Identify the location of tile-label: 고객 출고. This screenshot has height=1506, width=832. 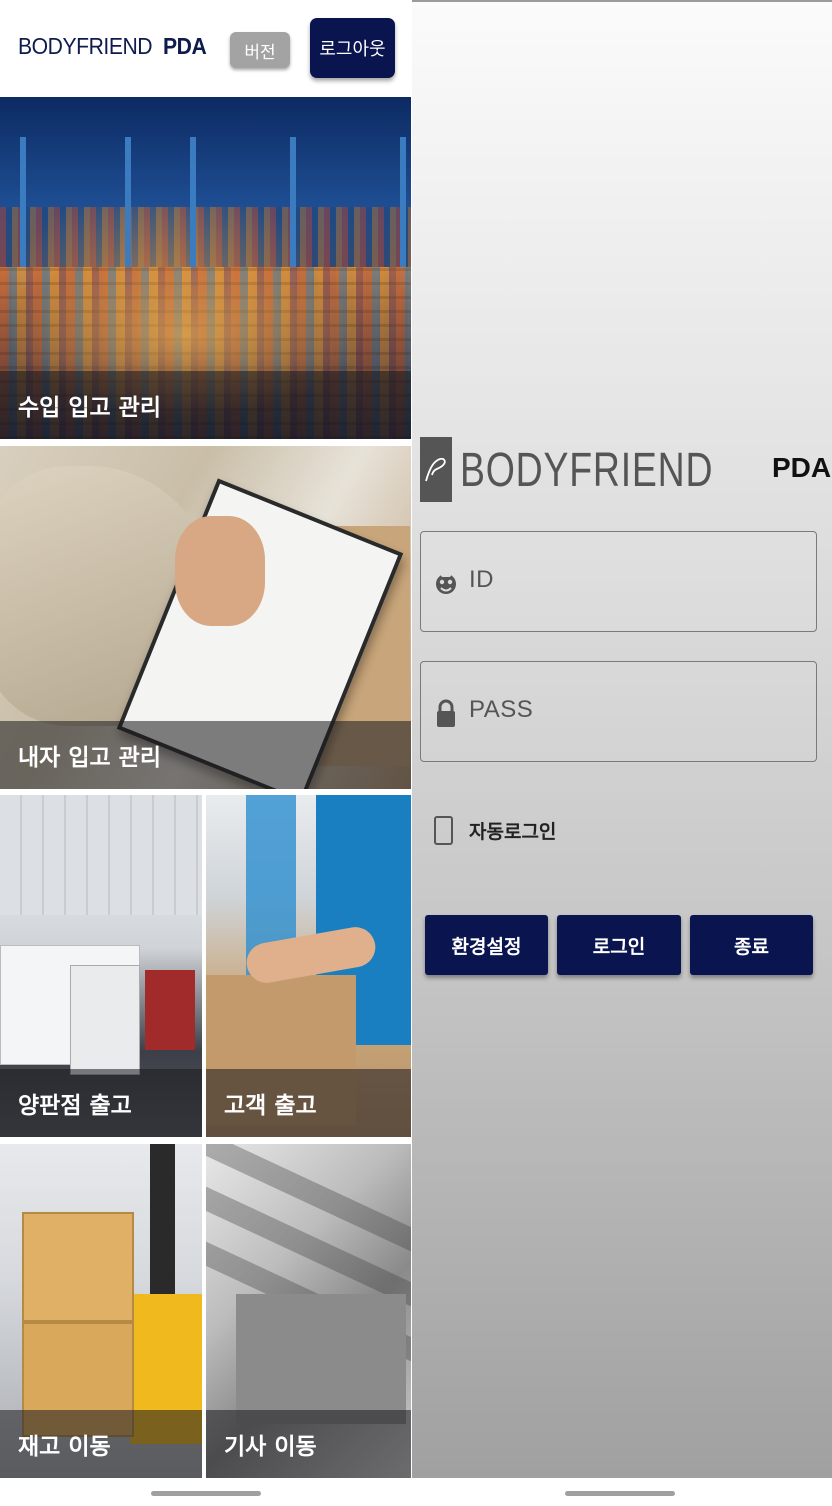
(308, 1103).